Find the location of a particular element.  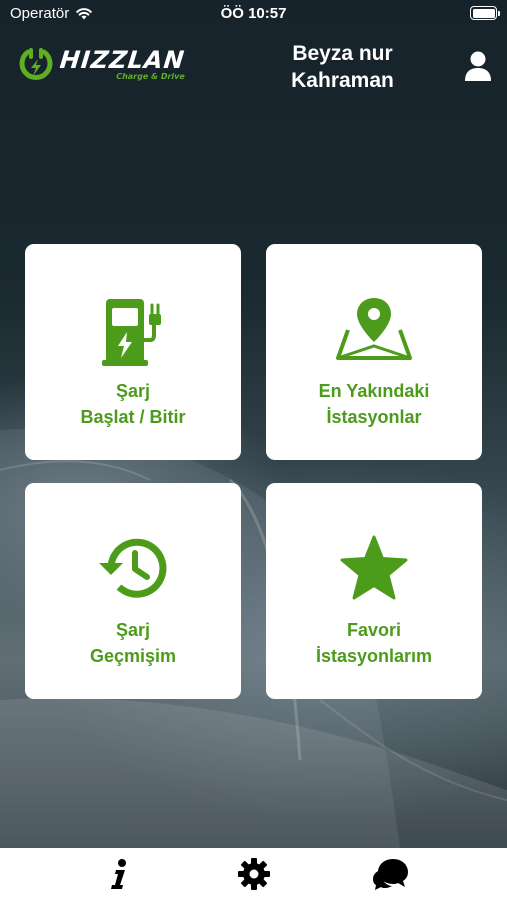

bottom-tab-bar is located at coordinates (253, 874).